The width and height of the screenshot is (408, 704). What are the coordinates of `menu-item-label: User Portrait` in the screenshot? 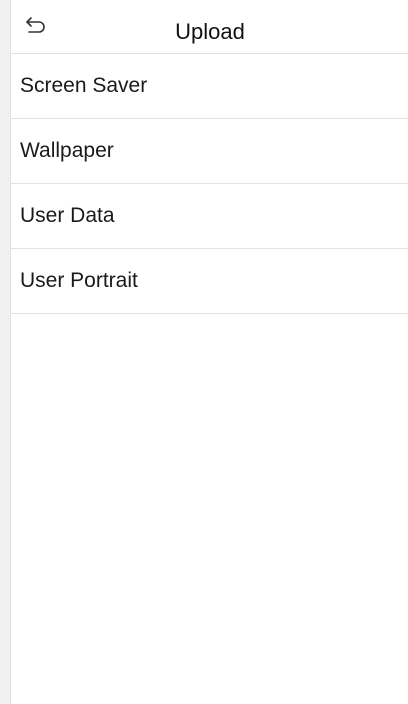 It's located at (79, 280).